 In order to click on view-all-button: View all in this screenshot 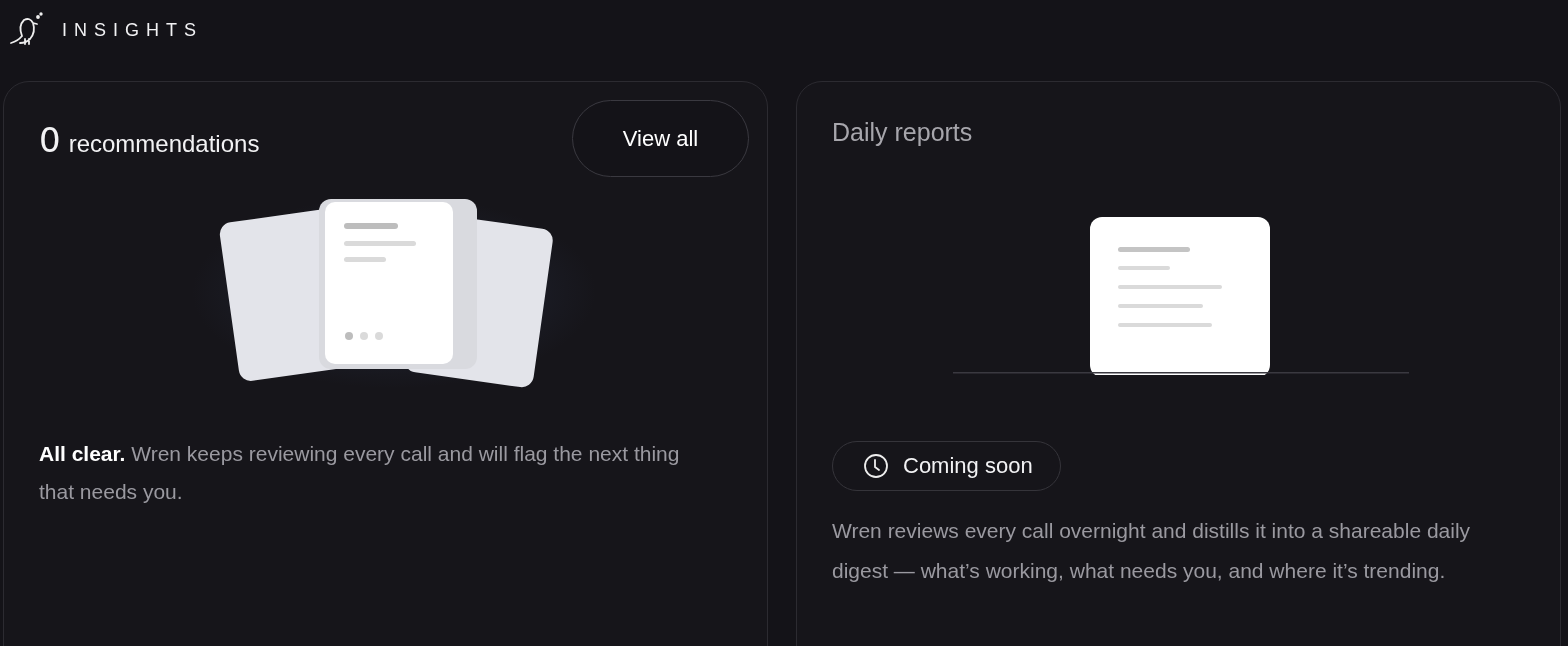, I will do `click(660, 138)`.